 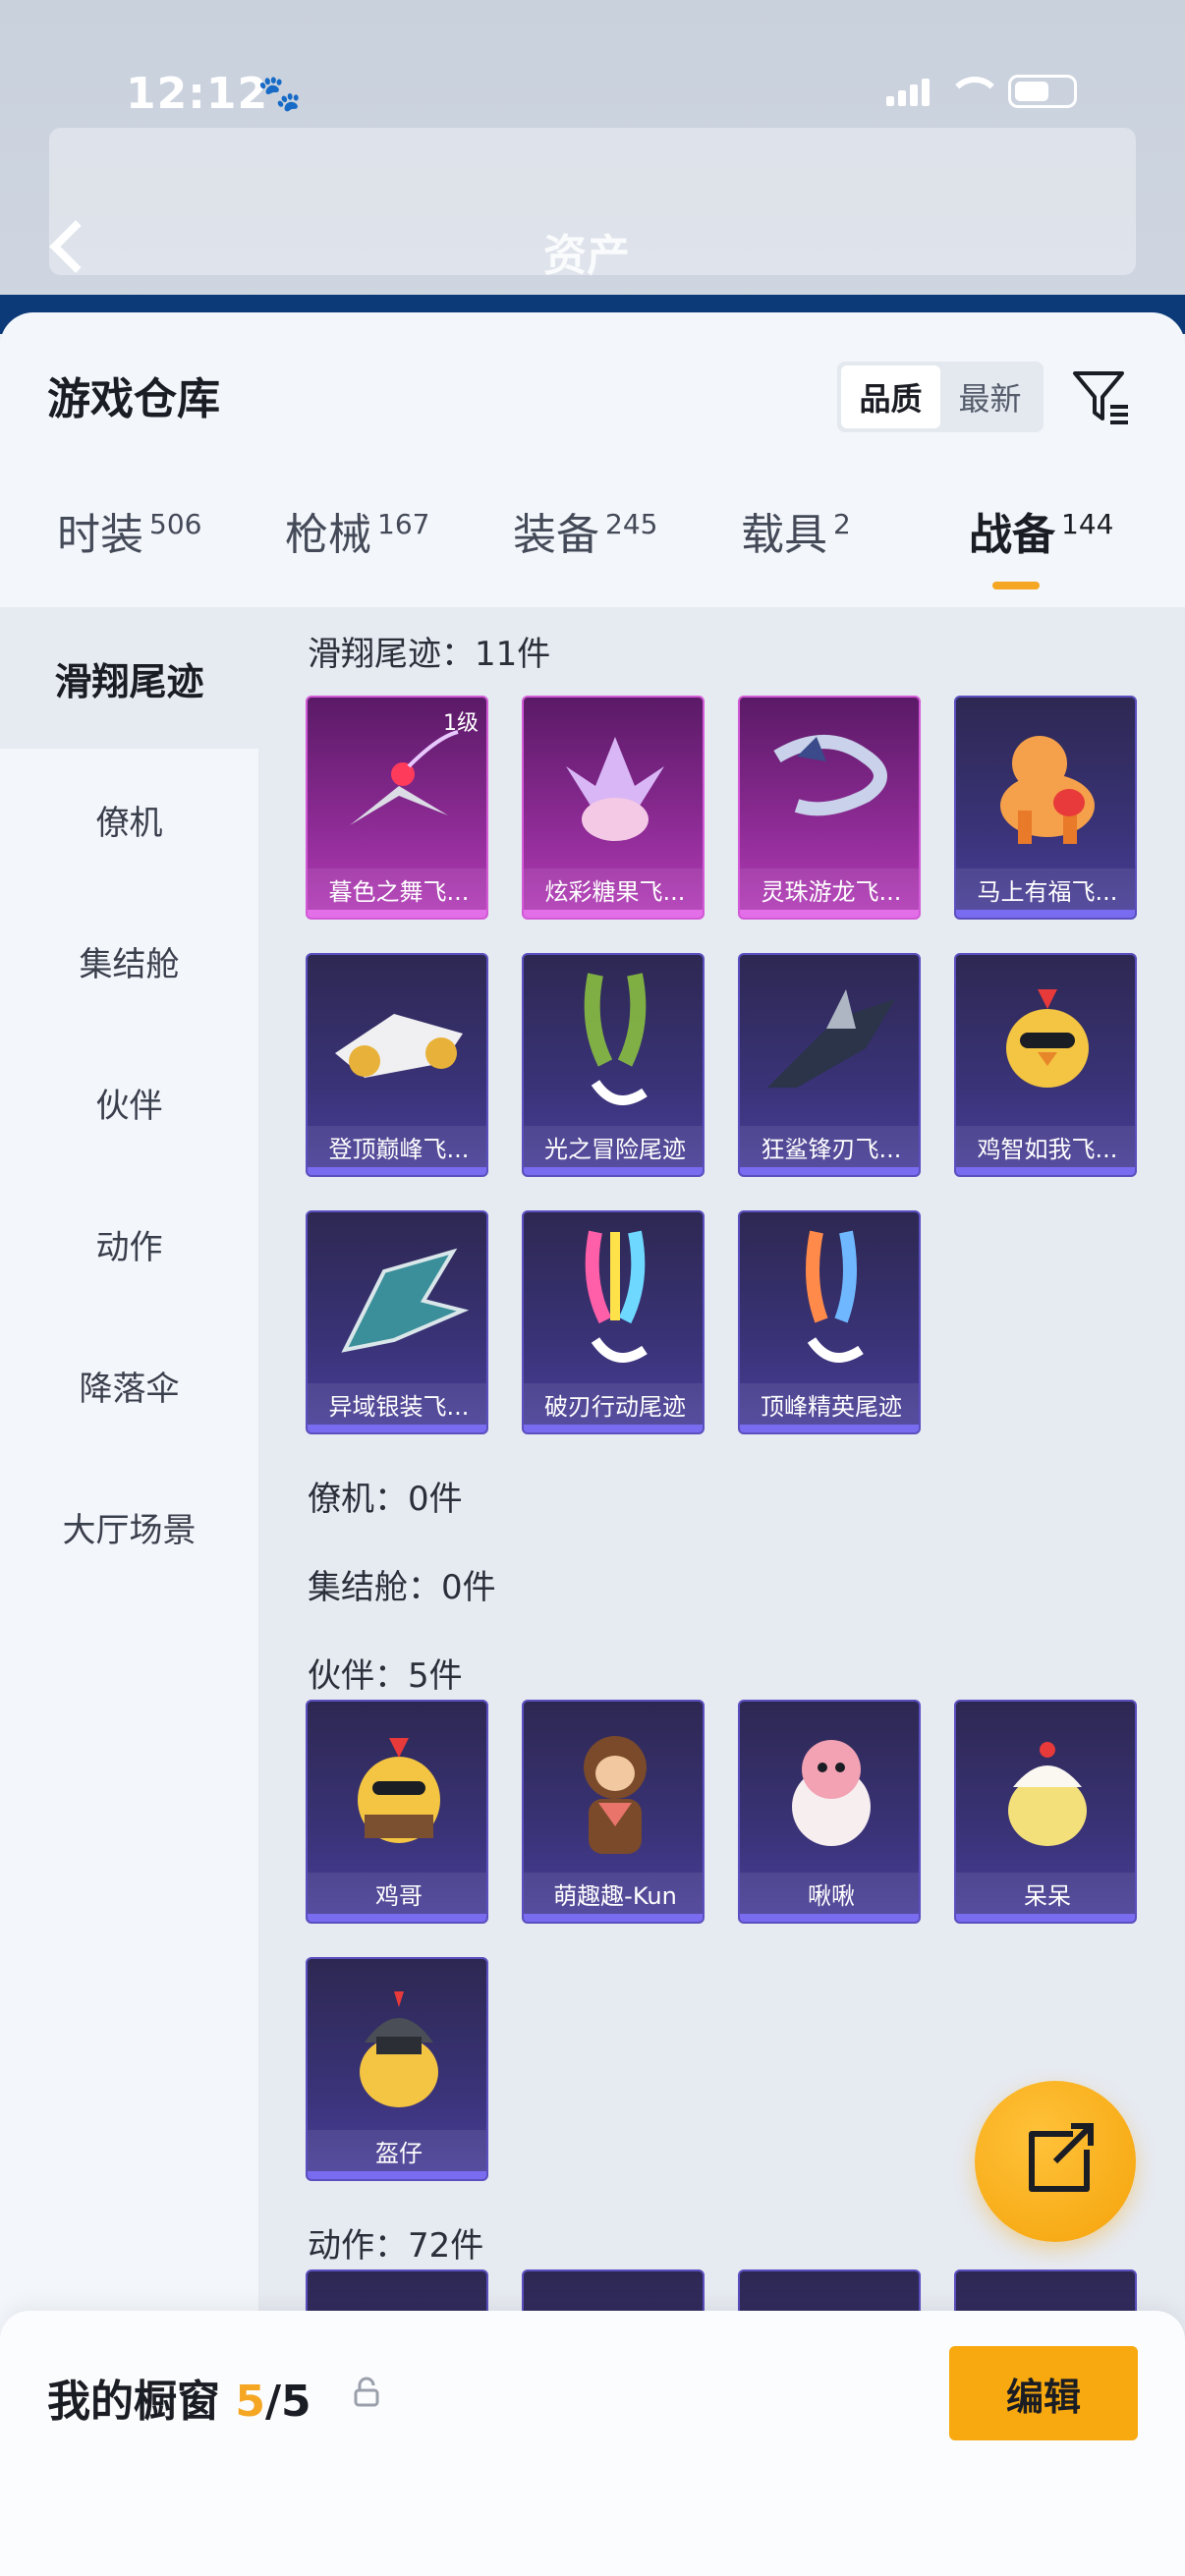 I want to click on category-tabs: 时装 506 枪械 167 装备 245 载具 2 战备 144, so click(x=592, y=553).